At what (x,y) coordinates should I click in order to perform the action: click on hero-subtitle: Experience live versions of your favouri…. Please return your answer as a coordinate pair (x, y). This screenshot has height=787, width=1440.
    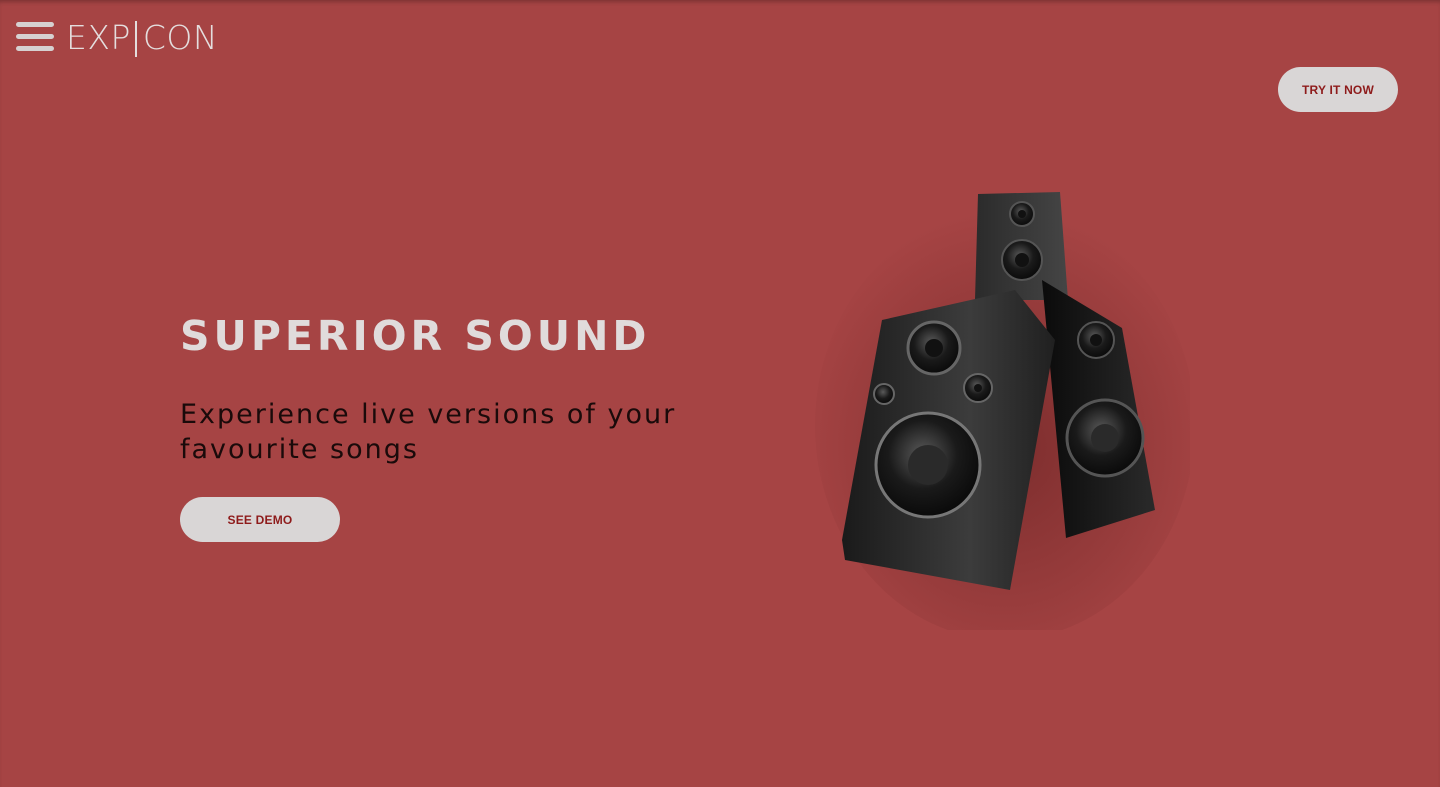
    Looking at the image, I should click on (428, 432).